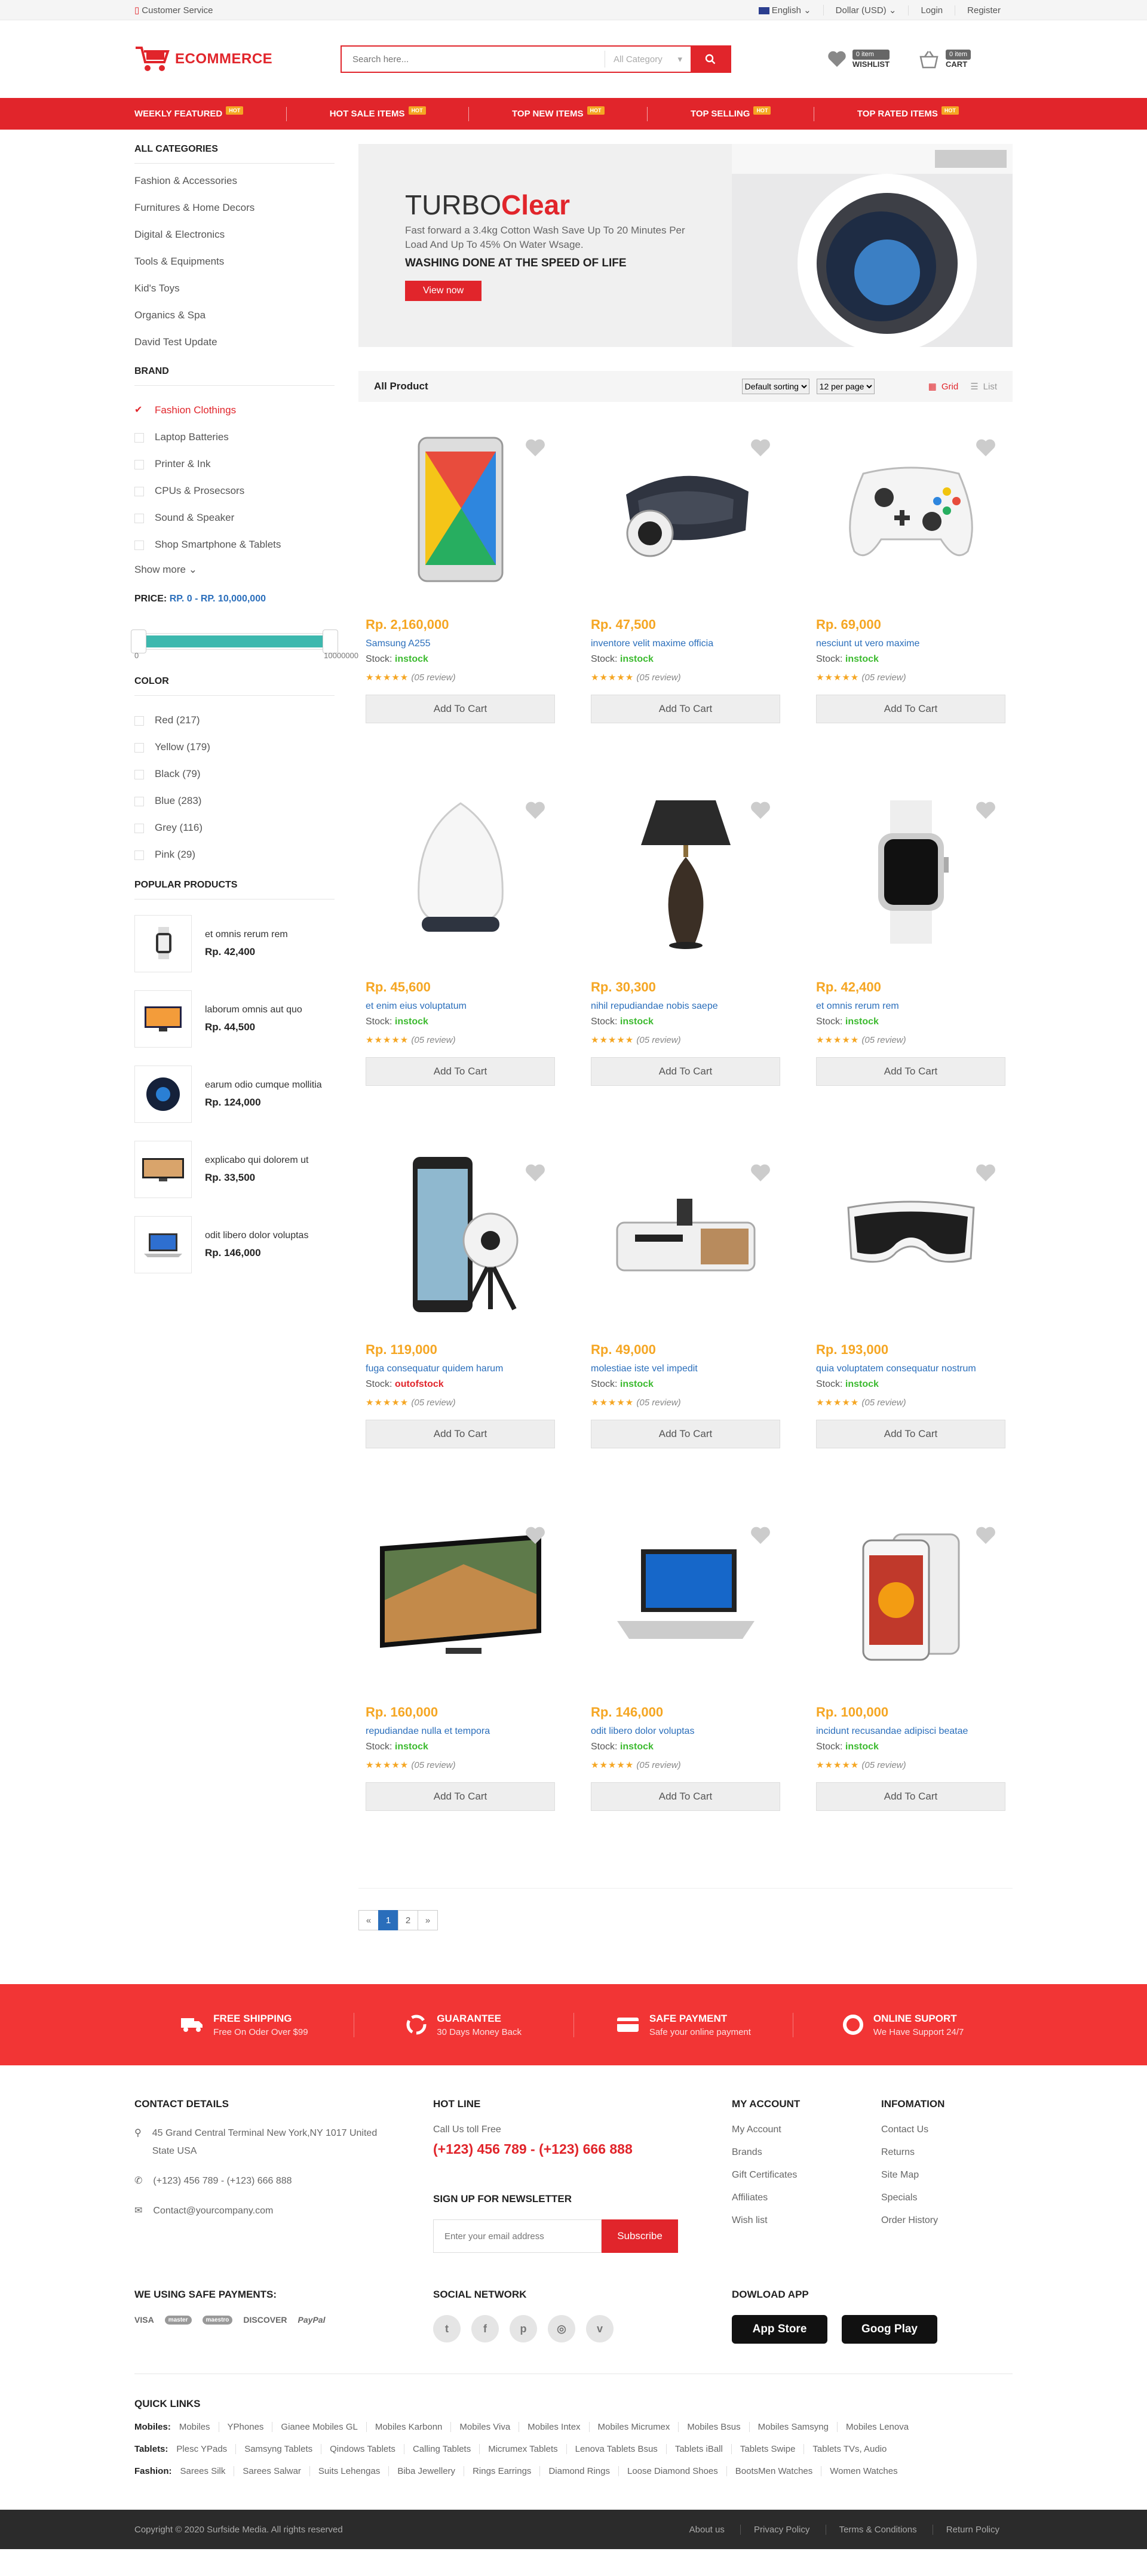 Image resolution: width=1147 pixels, height=2576 pixels. I want to click on quick-link: Calling Tablets, so click(442, 2449).